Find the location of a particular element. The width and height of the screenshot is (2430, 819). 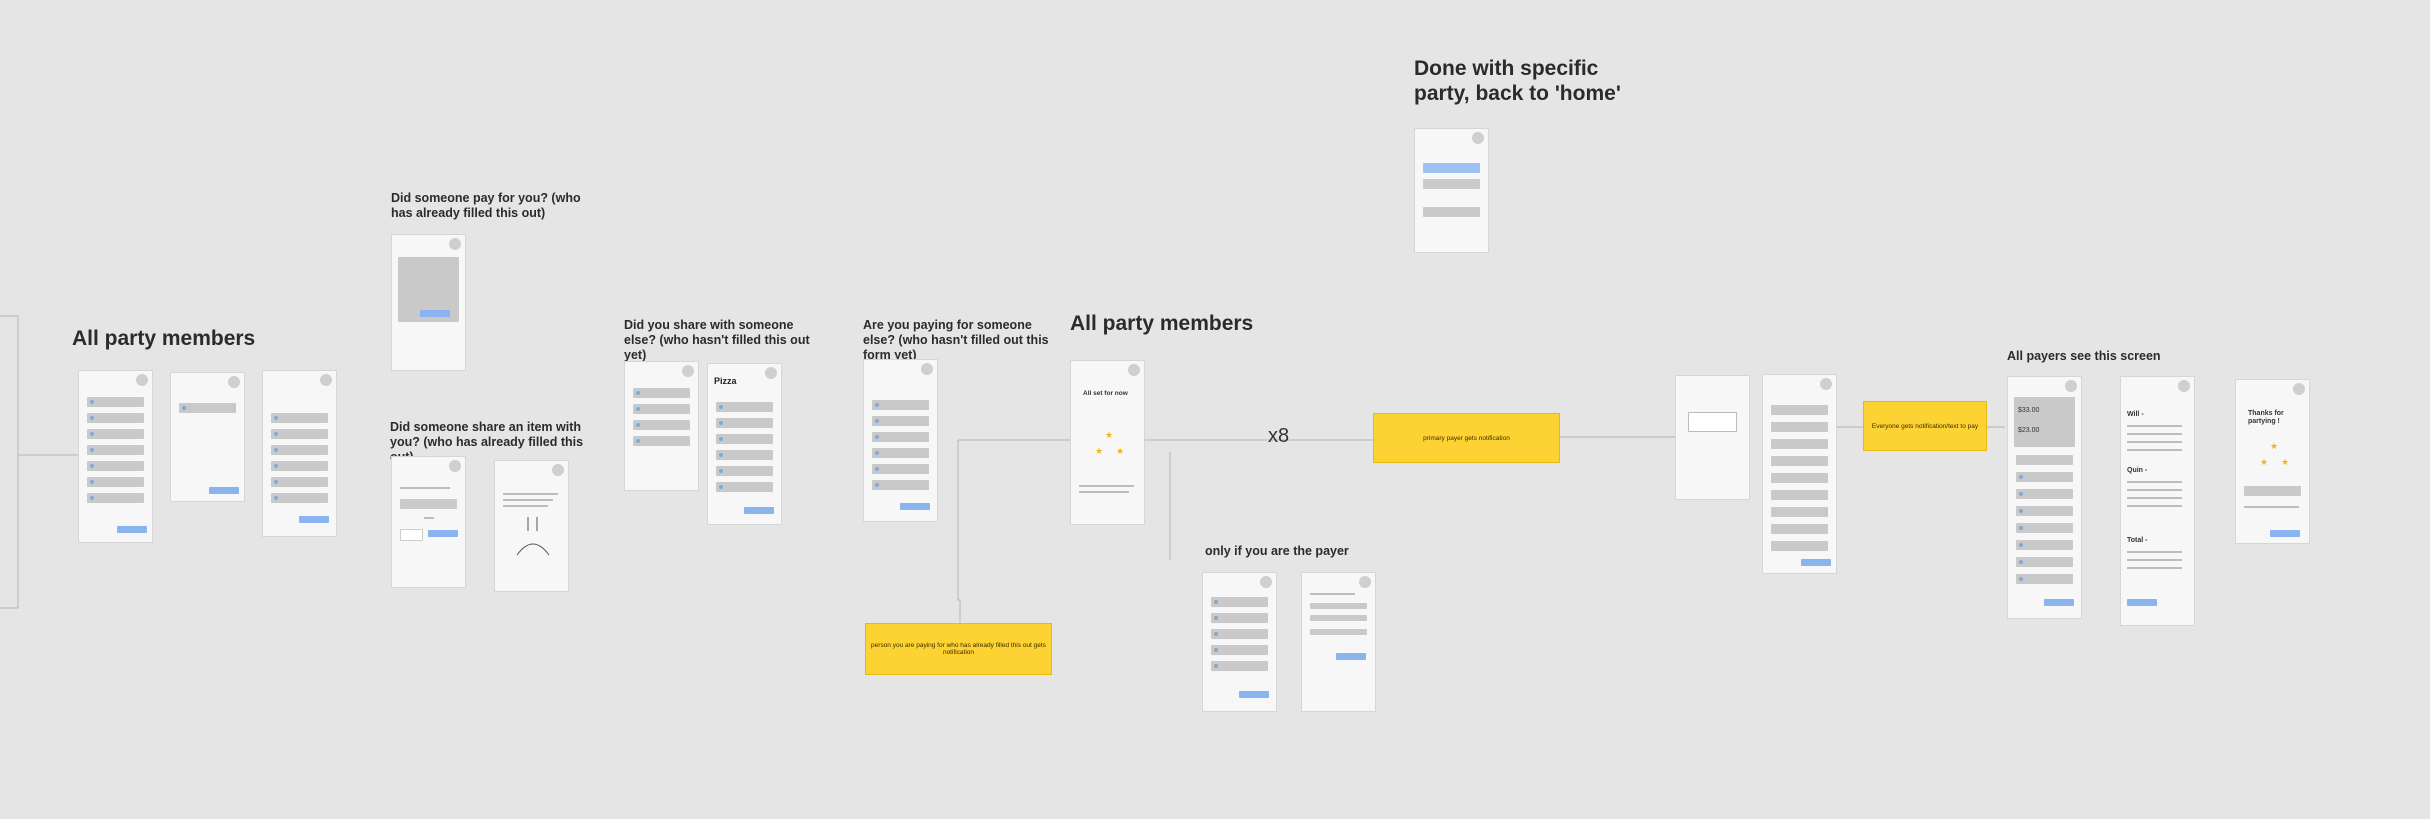

screen-someone-paid is located at coordinates (428, 302).